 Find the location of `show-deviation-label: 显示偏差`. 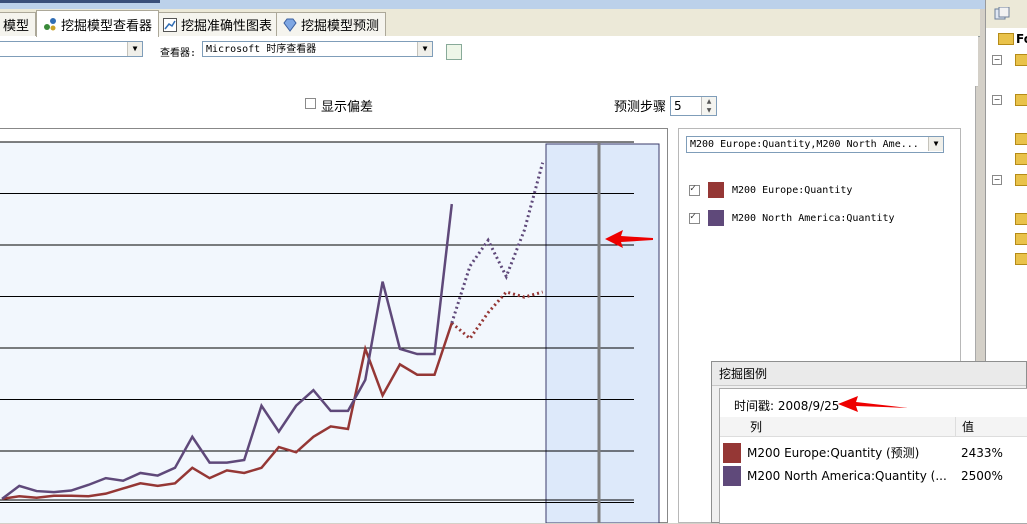

show-deviation-label: 显示偏差 is located at coordinates (347, 107).